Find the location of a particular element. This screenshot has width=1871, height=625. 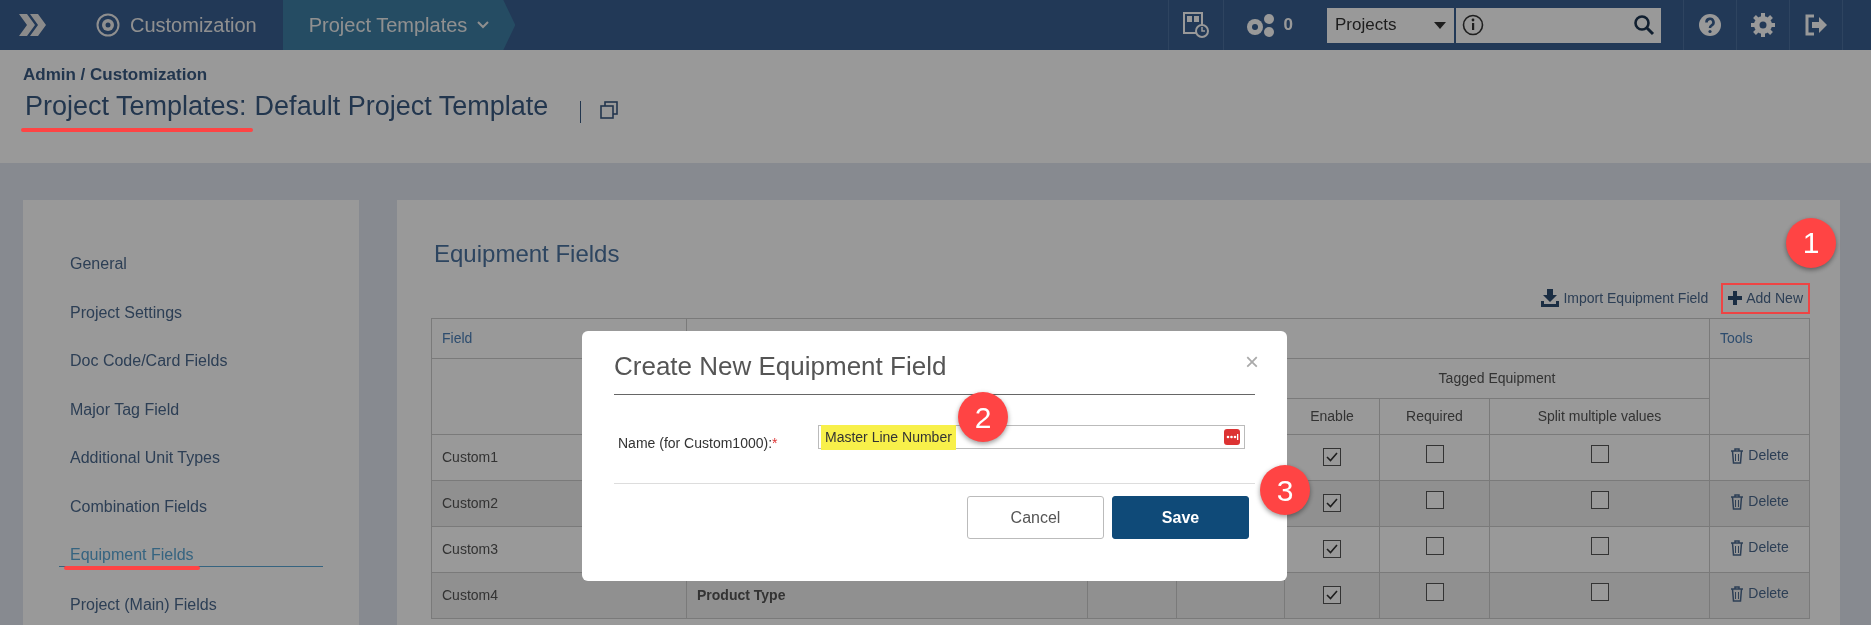

import-link: Import Equipment Field is located at coordinates (1625, 298).